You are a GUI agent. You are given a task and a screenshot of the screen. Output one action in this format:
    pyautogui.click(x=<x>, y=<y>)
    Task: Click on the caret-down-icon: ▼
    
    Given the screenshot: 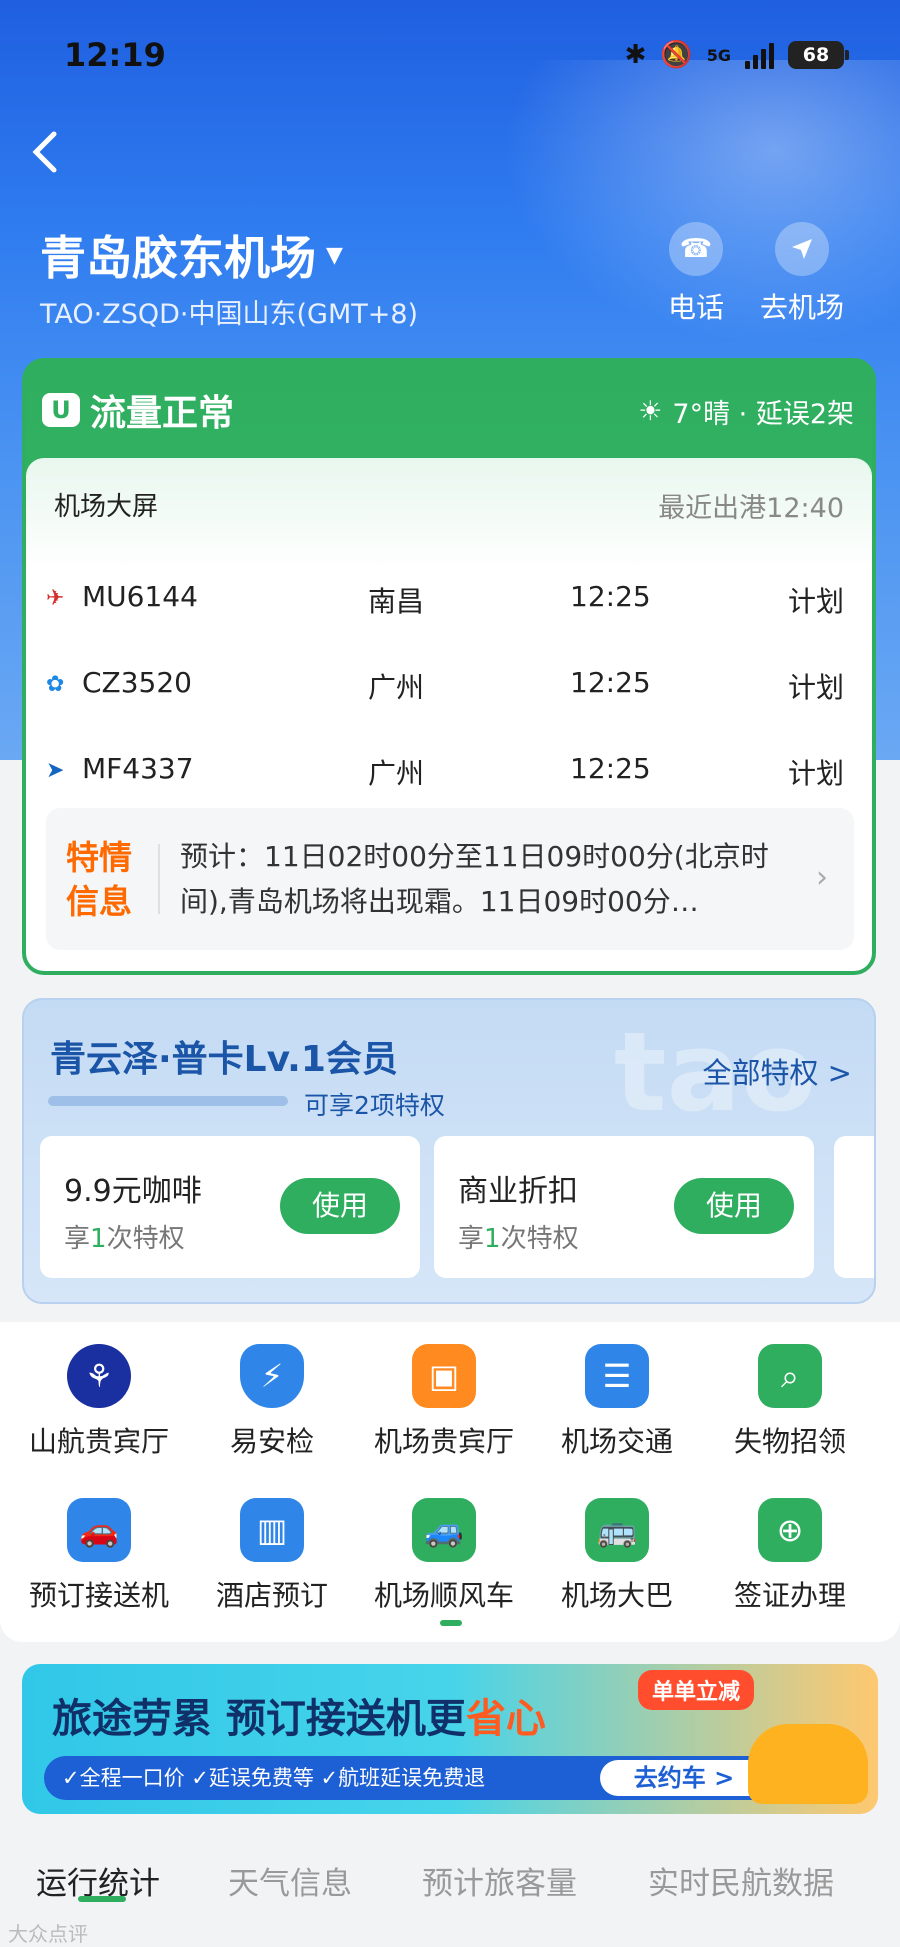 What is the action you would take?
    pyautogui.click(x=334, y=255)
    